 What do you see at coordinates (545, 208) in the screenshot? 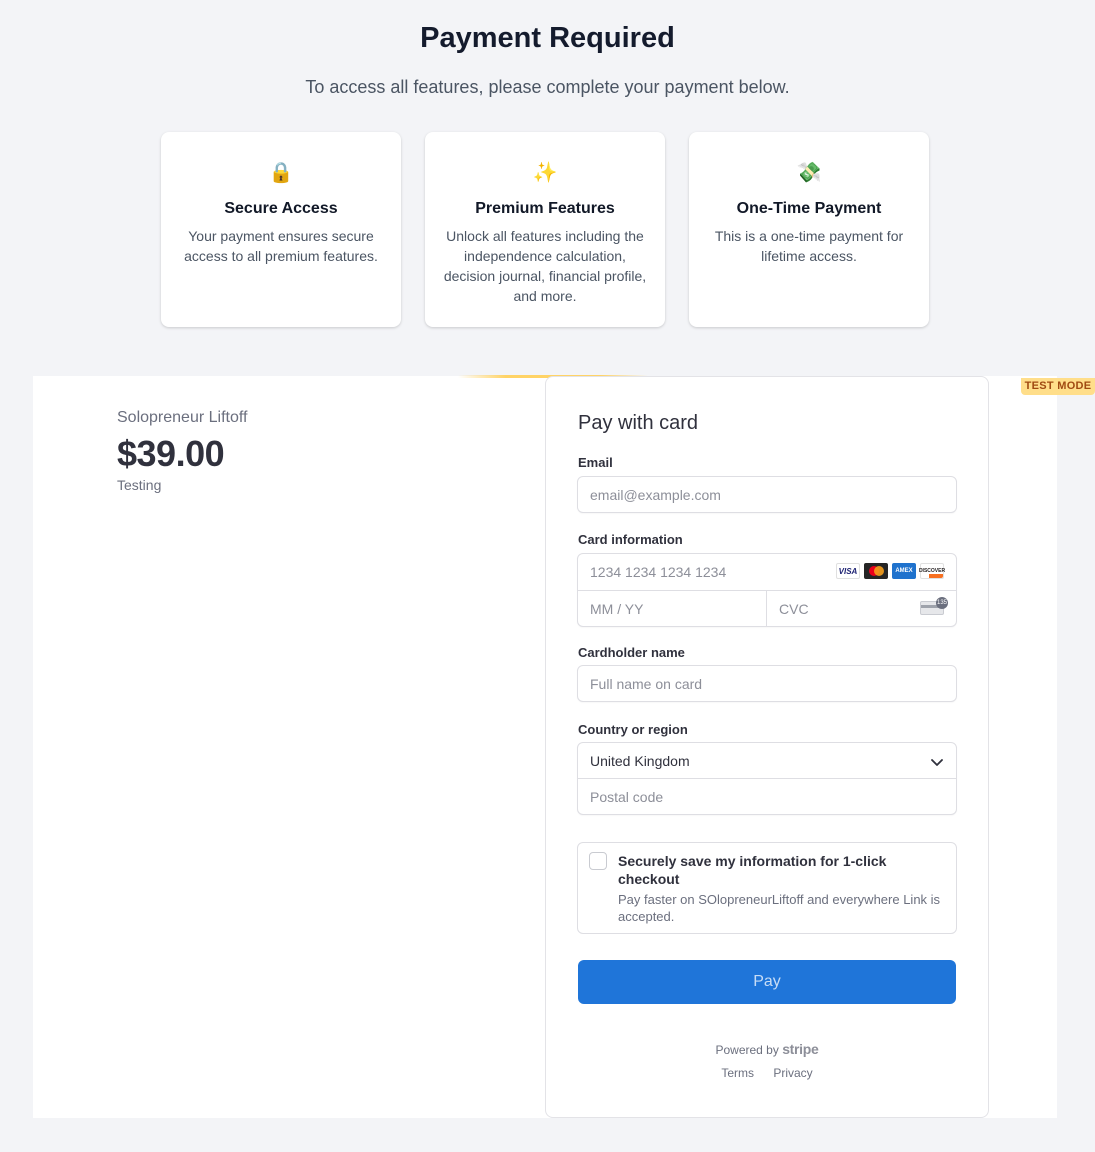
I see `feature-title: Premium Features` at bounding box center [545, 208].